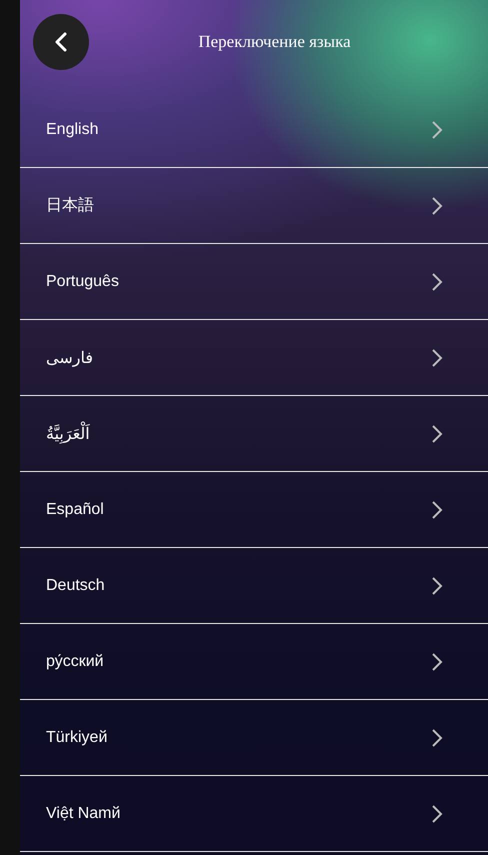 The image size is (488, 855). What do you see at coordinates (254, 510) in the screenshot?
I see `language-item: Español` at bounding box center [254, 510].